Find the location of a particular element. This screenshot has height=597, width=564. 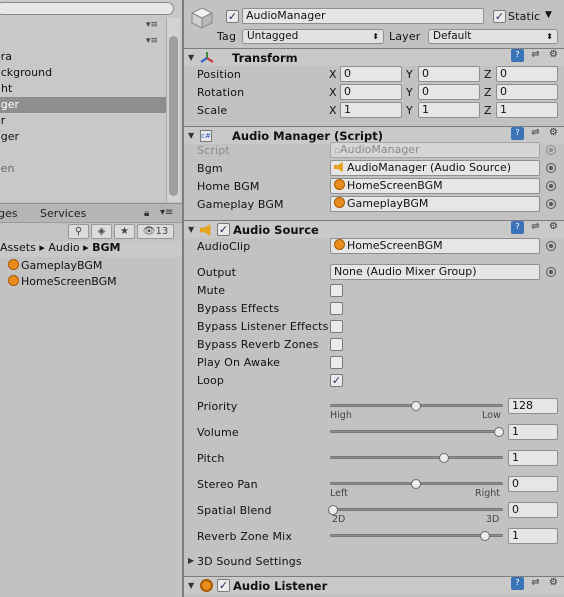

audio-listener-enabled-checkbox: ✓ is located at coordinates (223, 585).